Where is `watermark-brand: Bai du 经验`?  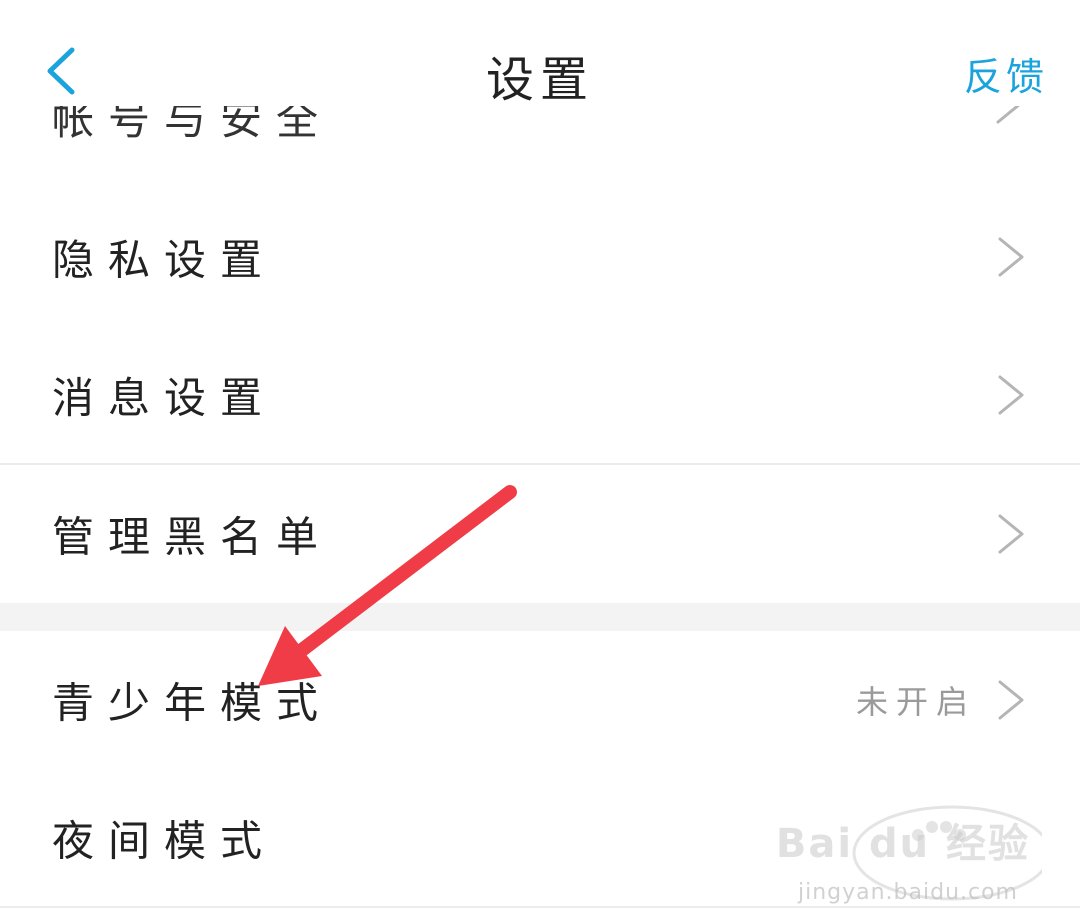 watermark-brand: Bai du 经验 is located at coordinates (902, 844).